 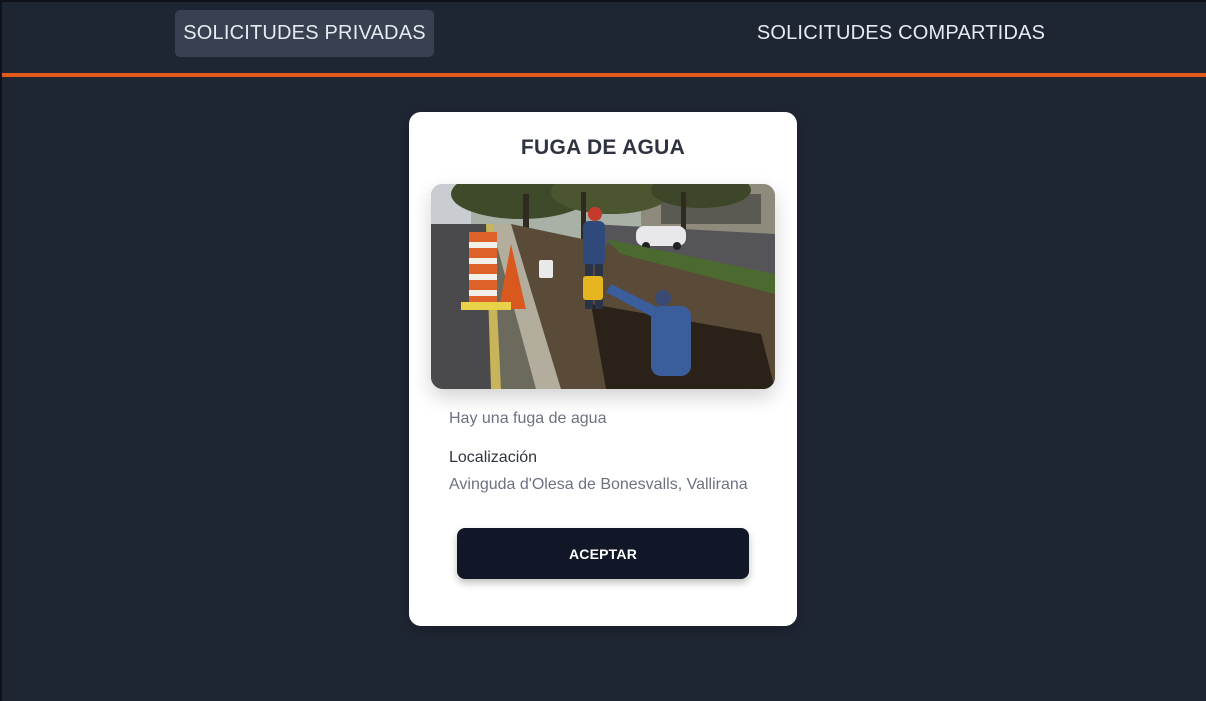 What do you see at coordinates (603, 553) in the screenshot?
I see `accept-button: ACEPTAR` at bounding box center [603, 553].